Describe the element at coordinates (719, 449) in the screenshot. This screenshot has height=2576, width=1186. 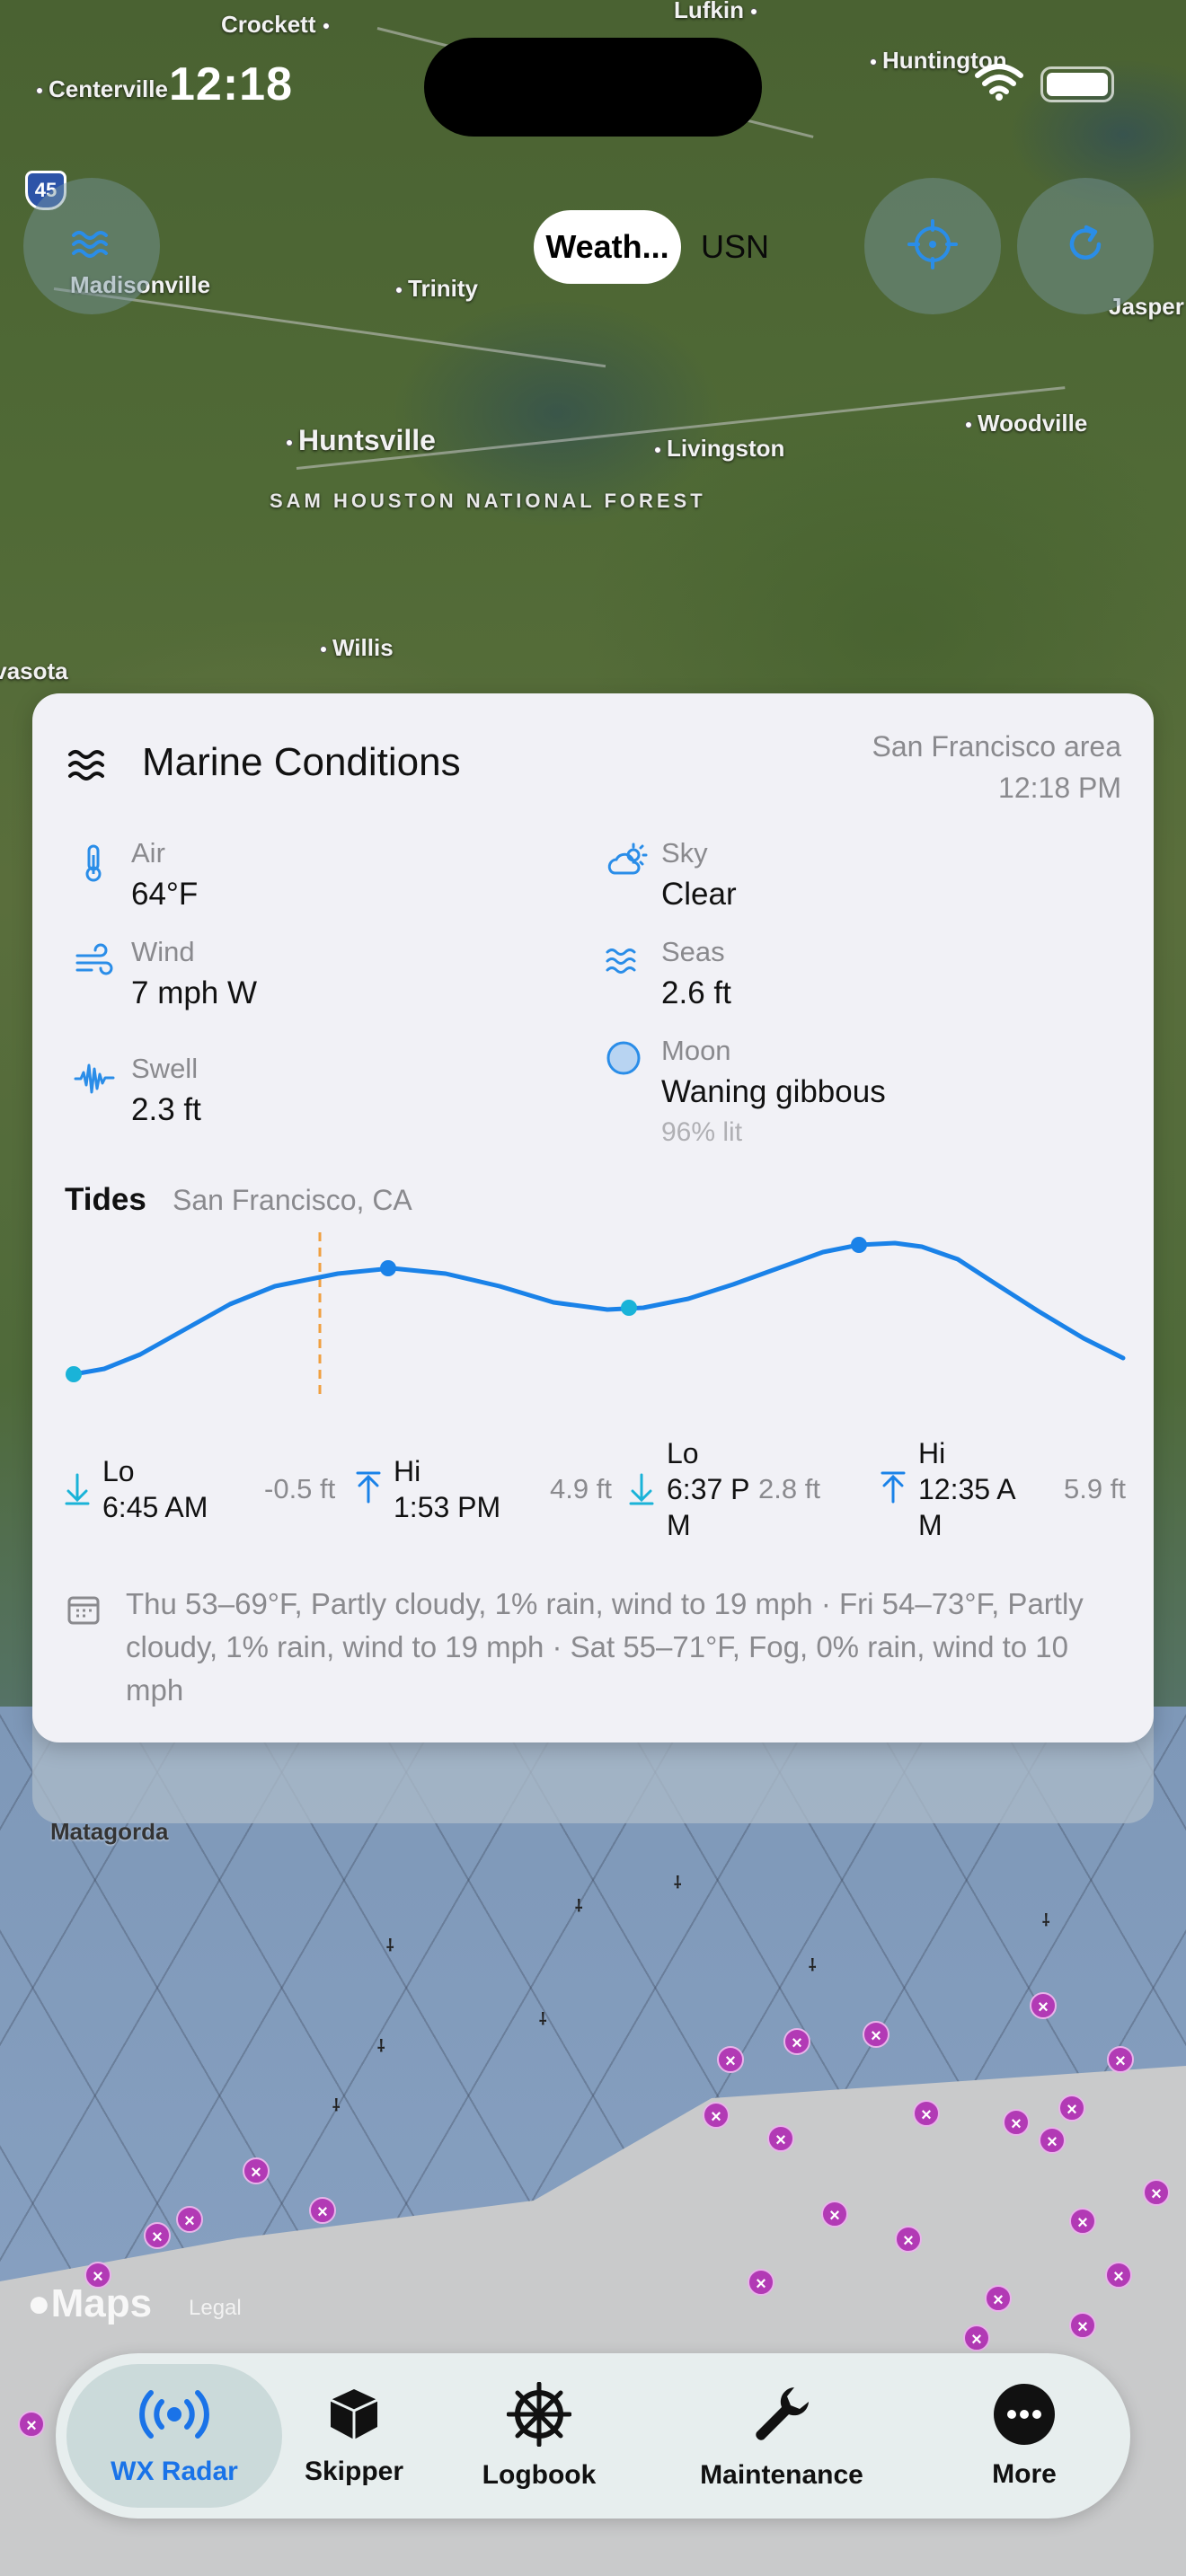
I see `place-label: Livingston` at that location.